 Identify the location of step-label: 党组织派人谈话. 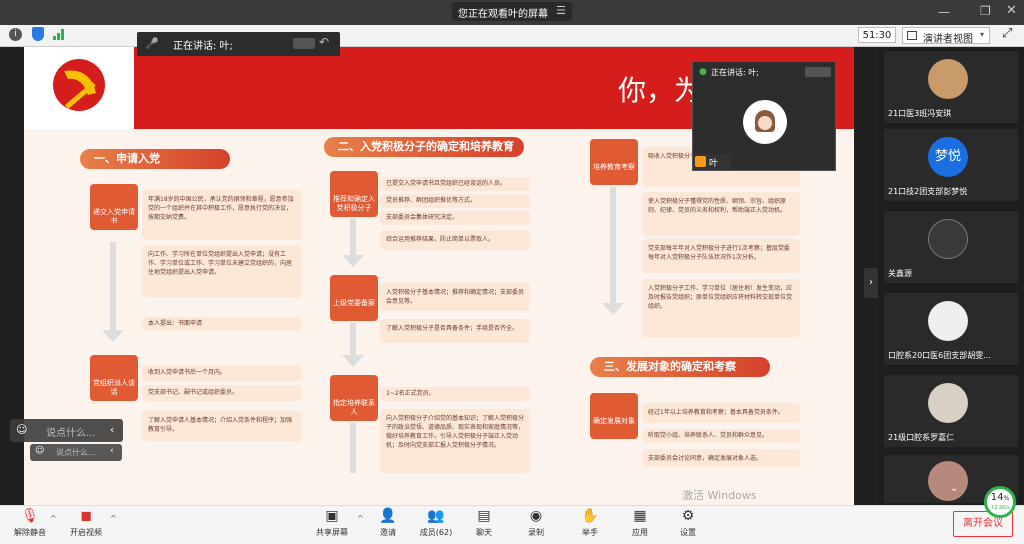
(114, 387).